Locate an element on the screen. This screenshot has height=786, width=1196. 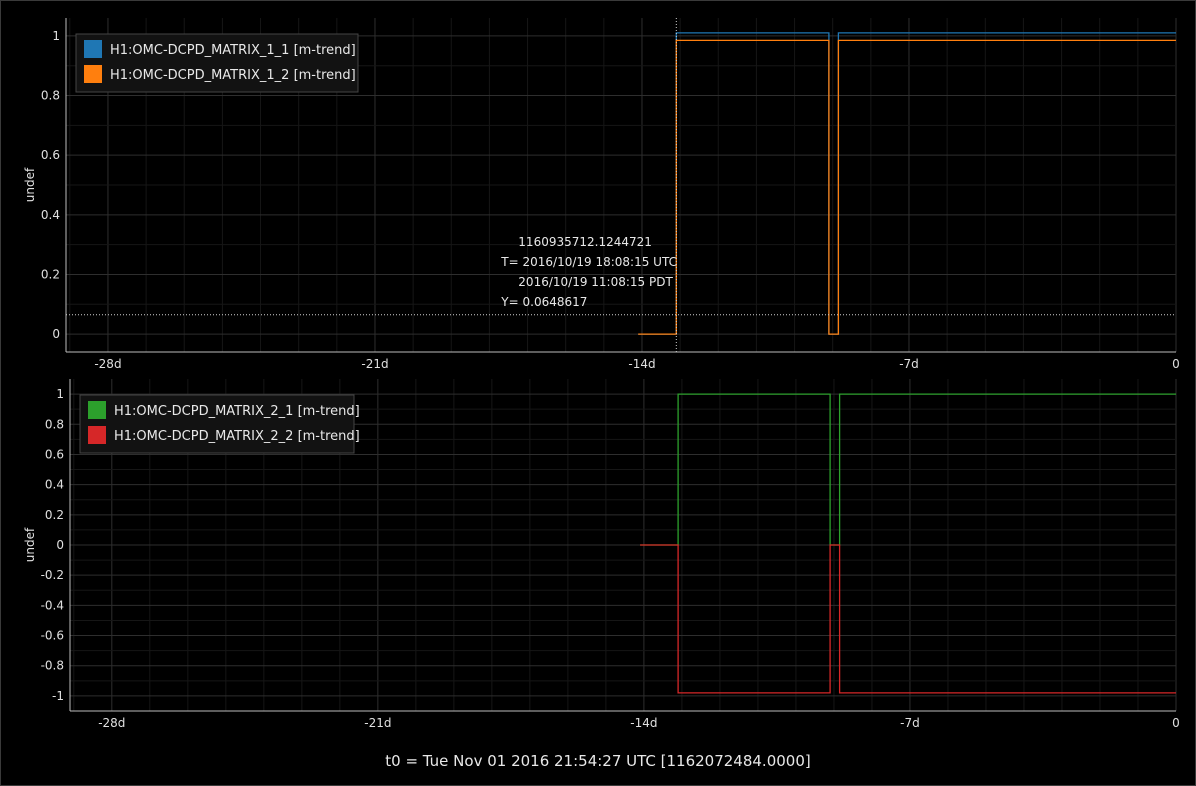
cursor-utc-label: T= 2016/10/19 18:08:15 UTC is located at coordinates (588, 262).